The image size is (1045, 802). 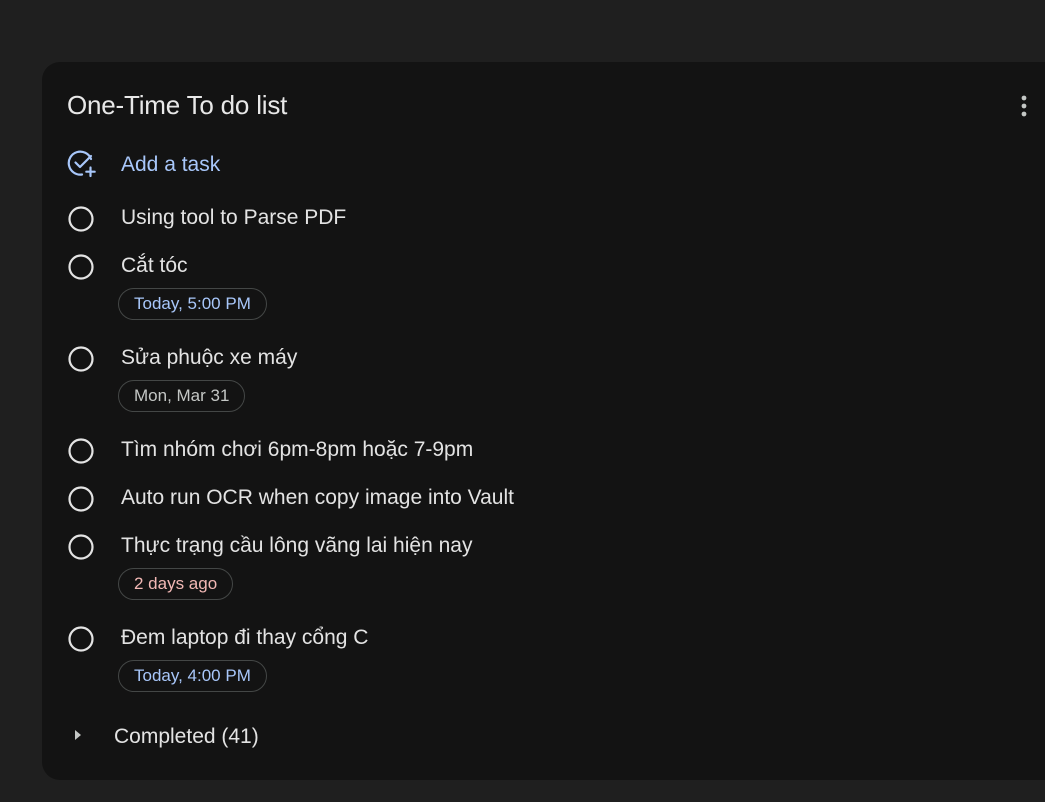 What do you see at coordinates (233, 218) in the screenshot?
I see `task-title: Using tool to Parse PDF` at bounding box center [233, 218].